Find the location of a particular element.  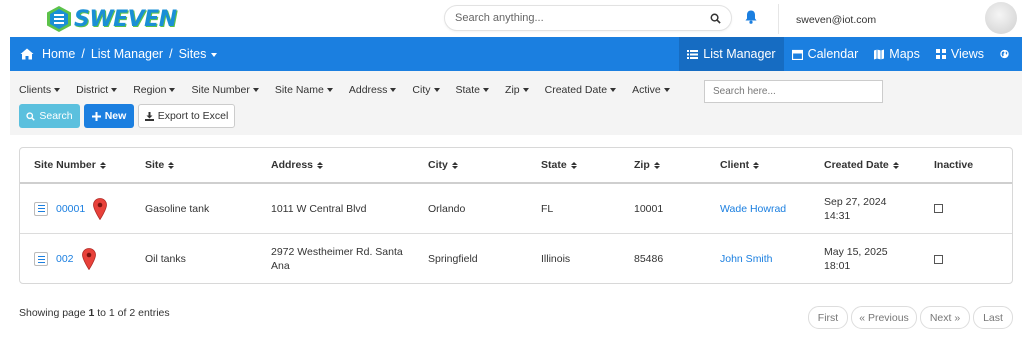

filter-city: City is located at coordinates (426, 90).